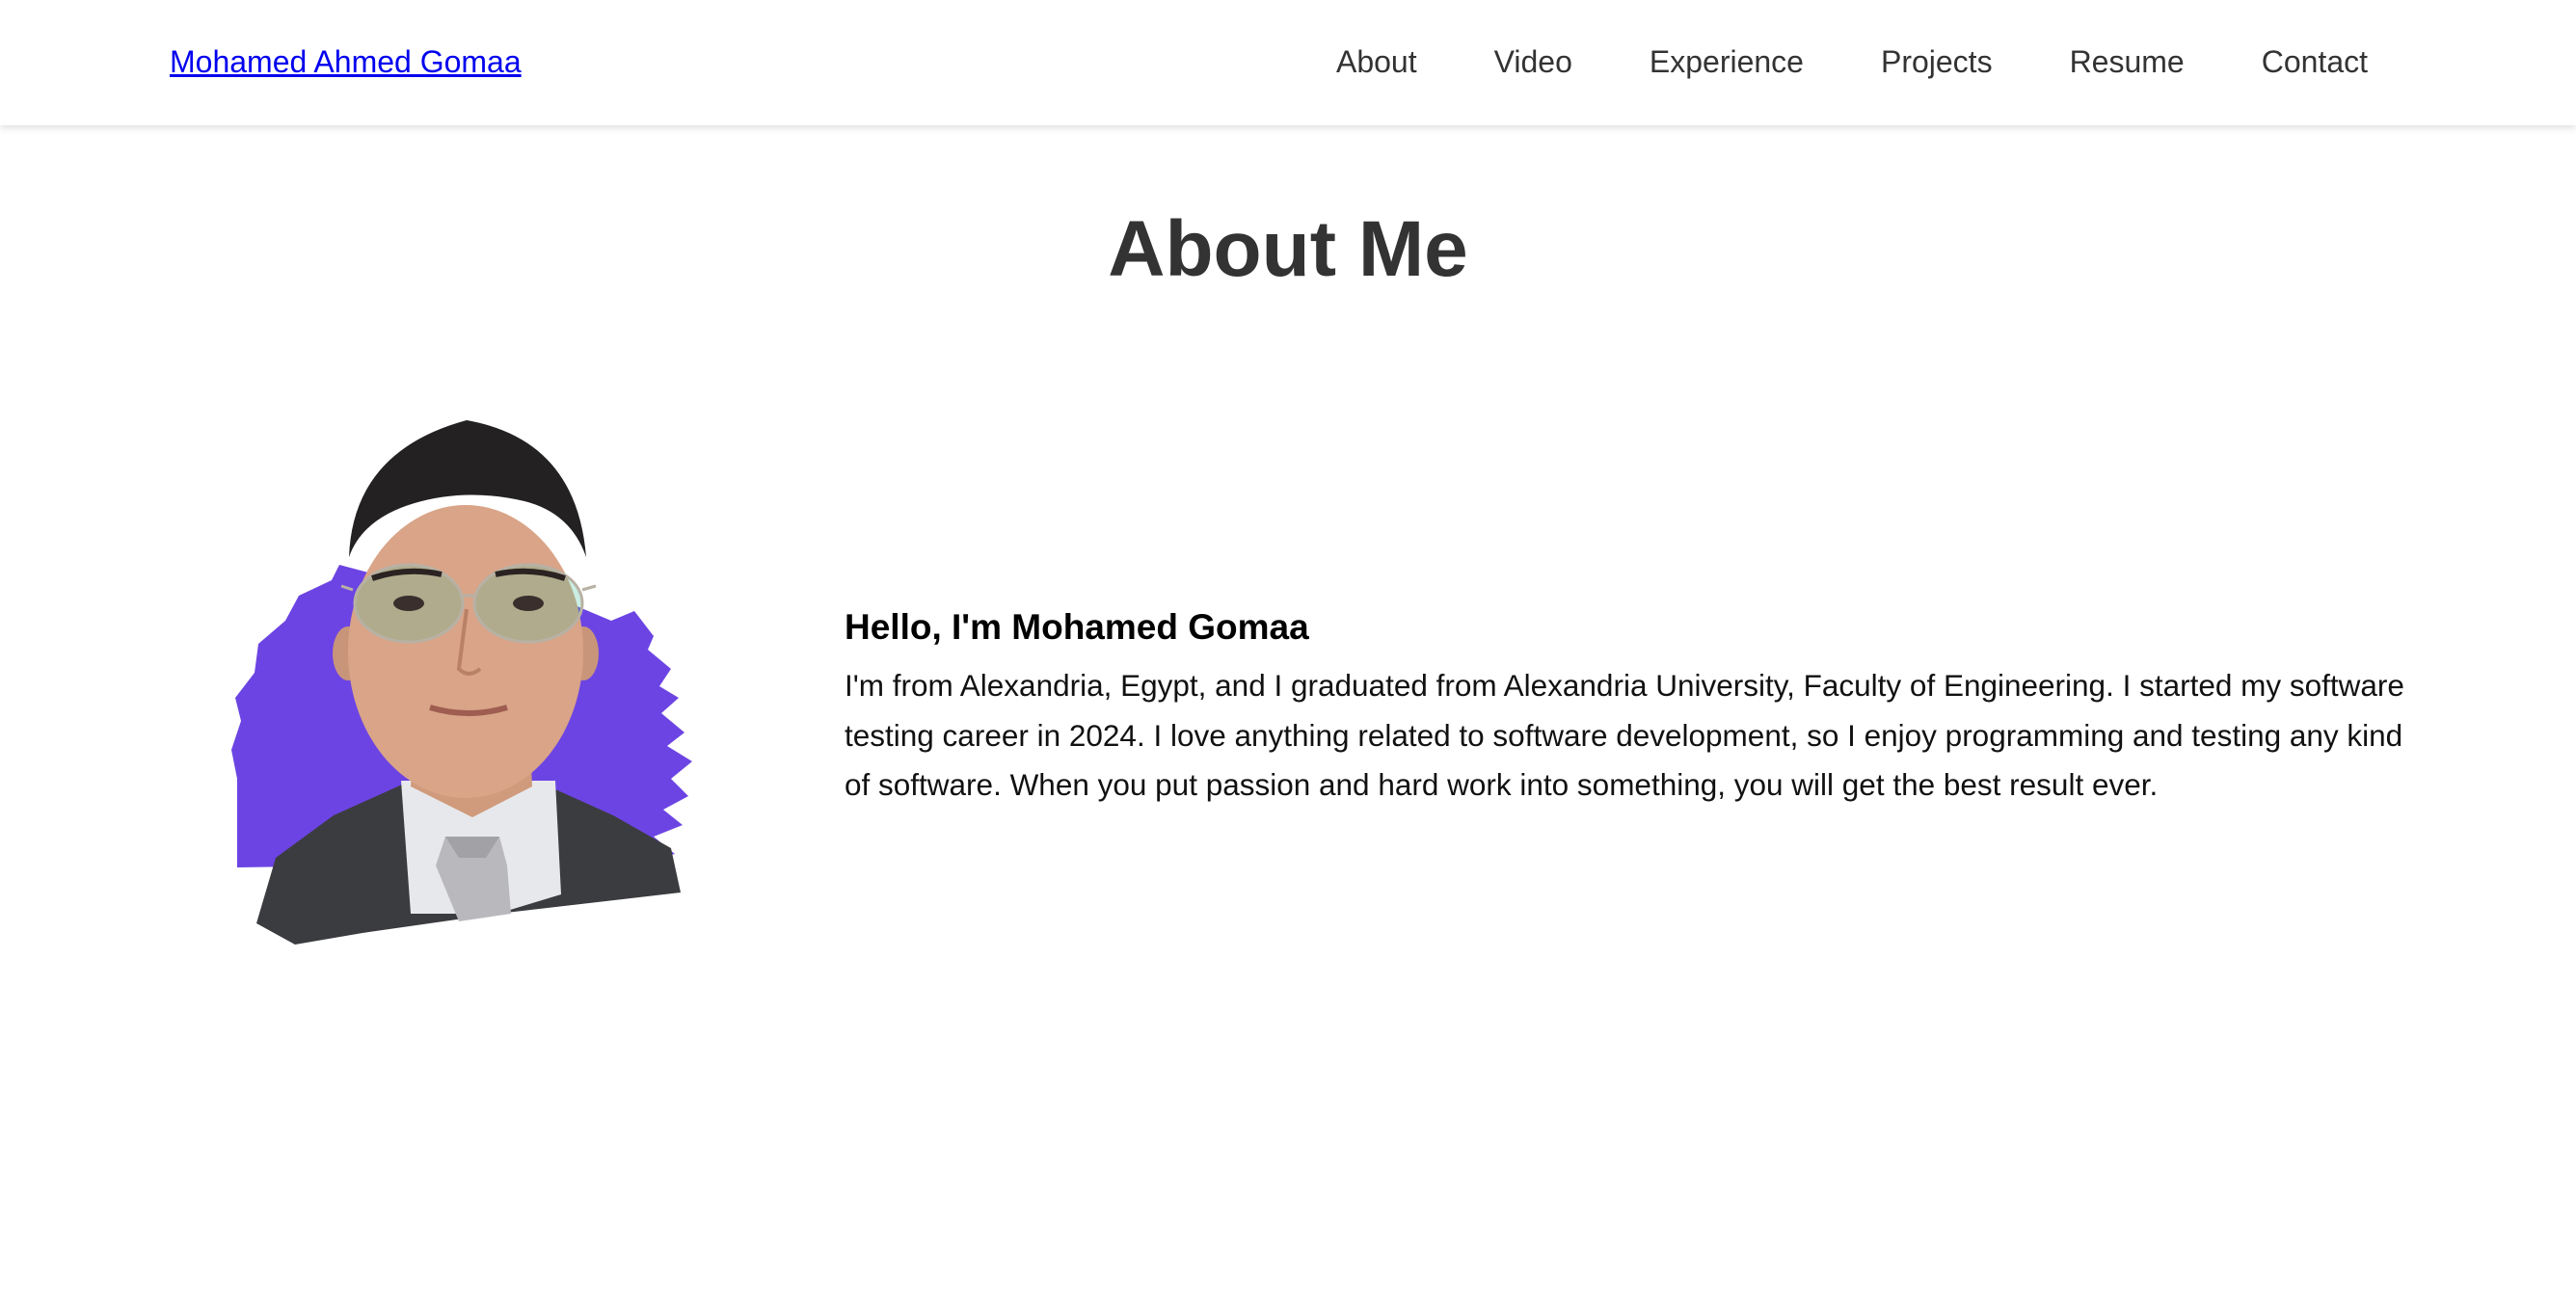  Describe the element at coordinates (1288, 249) in the screenshot. I see `section-title: About Me` at that location.